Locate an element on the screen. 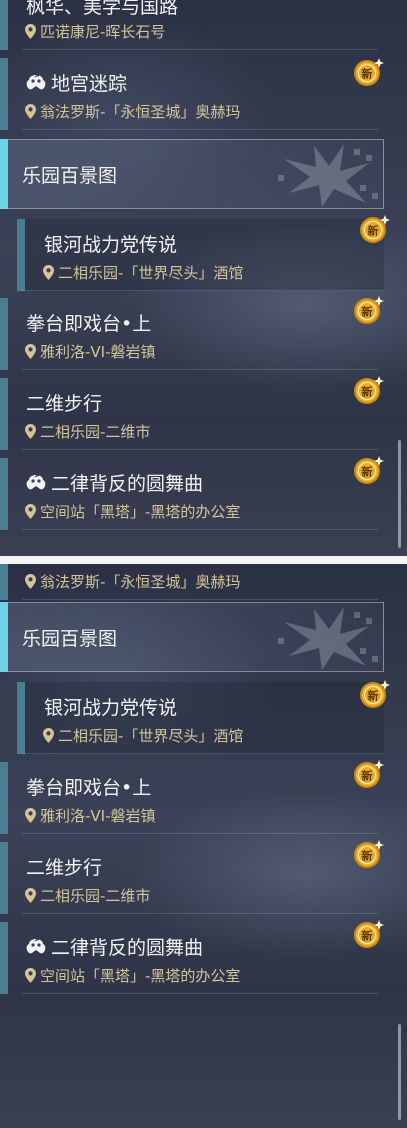  quest-card-partial: 翁法罗斯-「永恒圣城」奥赫玛 is located at coordinates (189, 582).